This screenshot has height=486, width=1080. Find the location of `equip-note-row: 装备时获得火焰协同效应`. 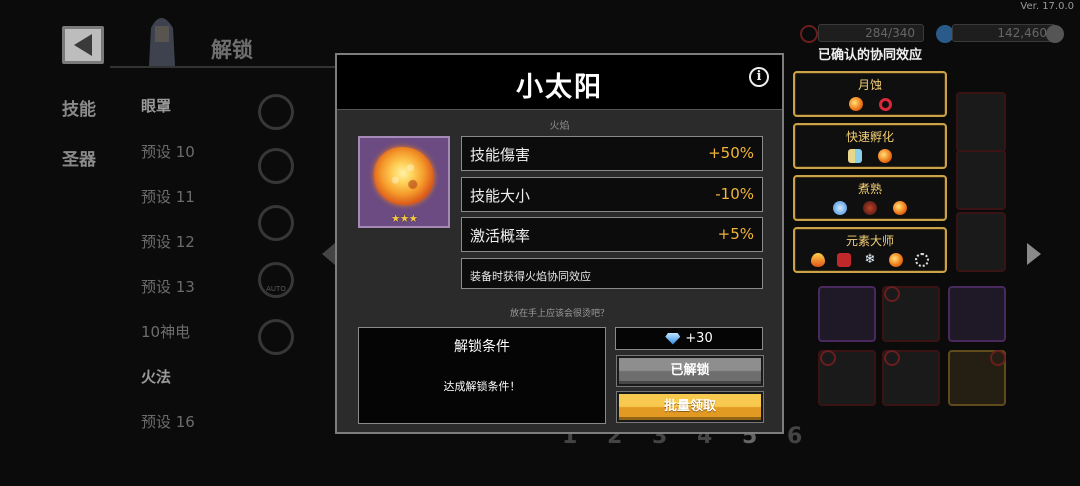

equip-note-row: 装备时获得火焰协同效应 is located at coordinates (612, 273).